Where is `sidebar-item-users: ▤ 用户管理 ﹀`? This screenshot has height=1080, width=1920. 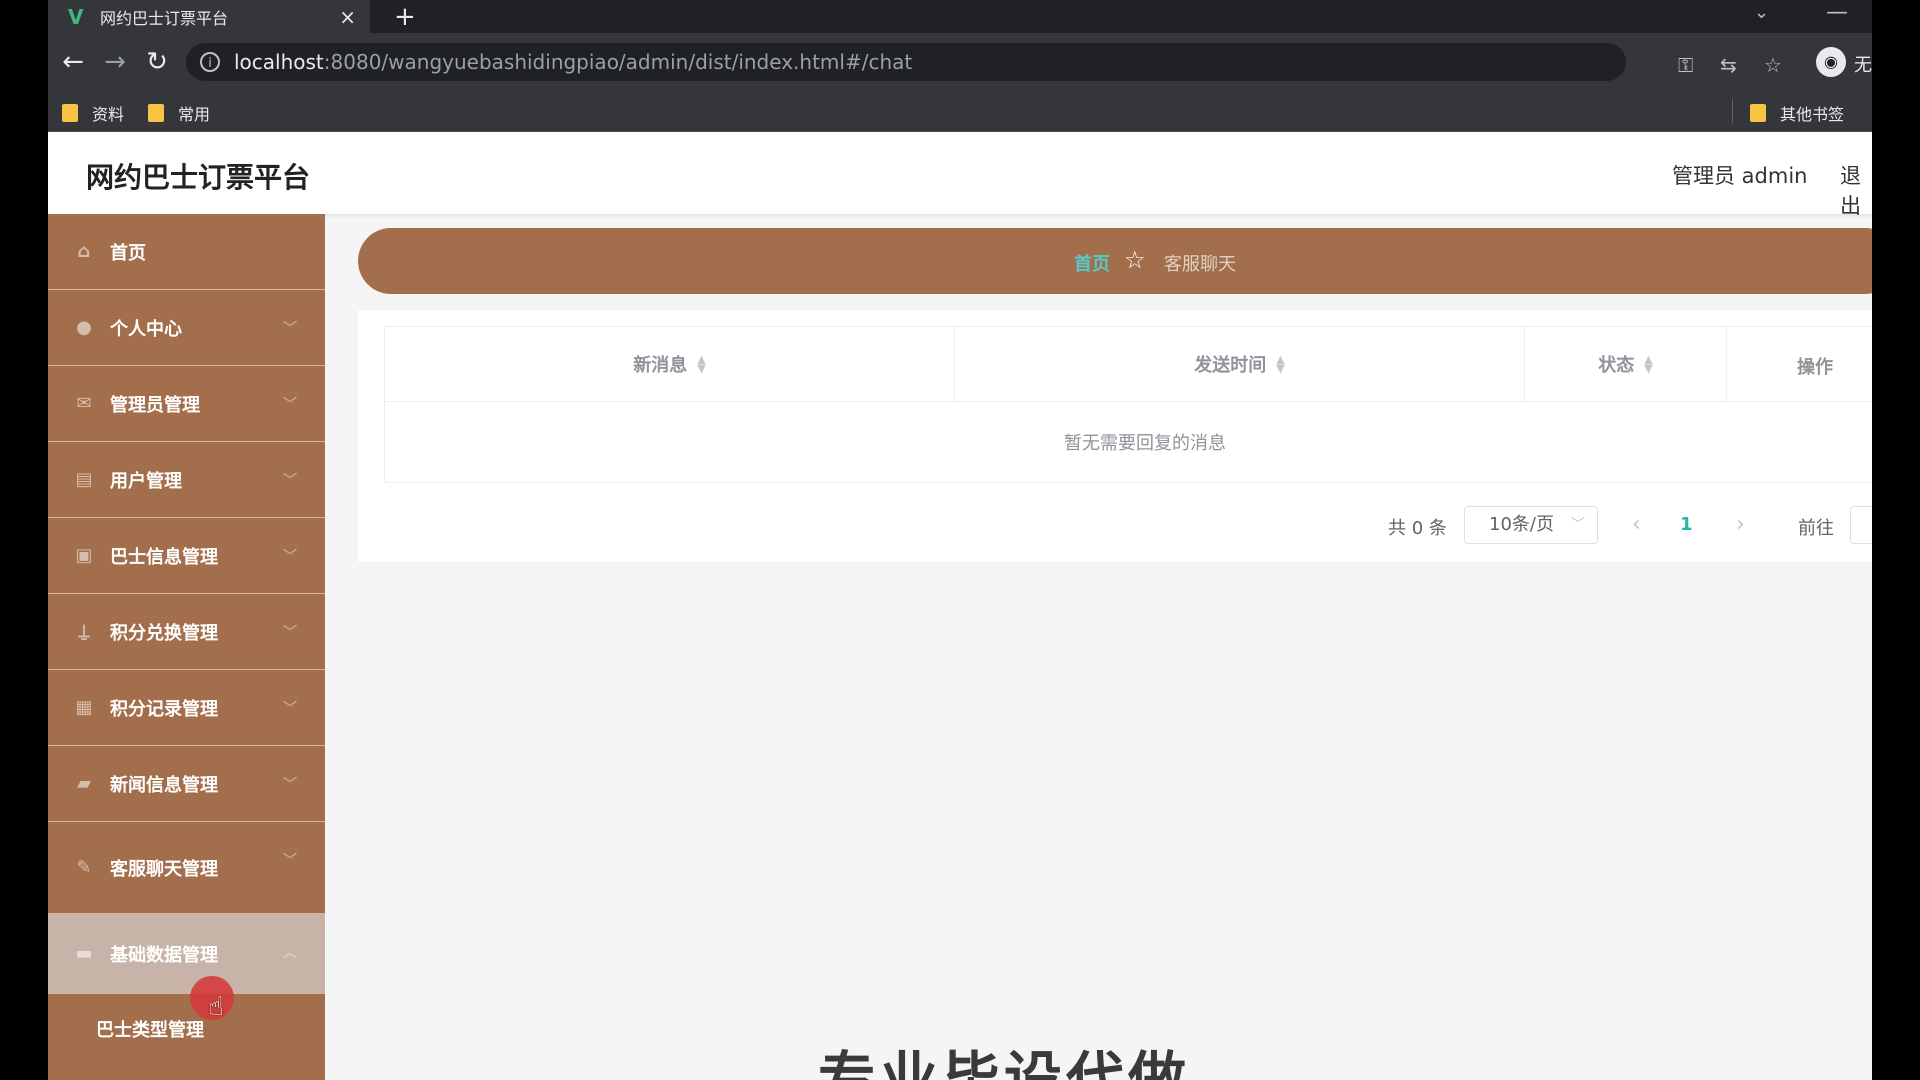
sidebar-item-users: ▤ 用户管理 ﹀ is located at coordinates (186, 480).